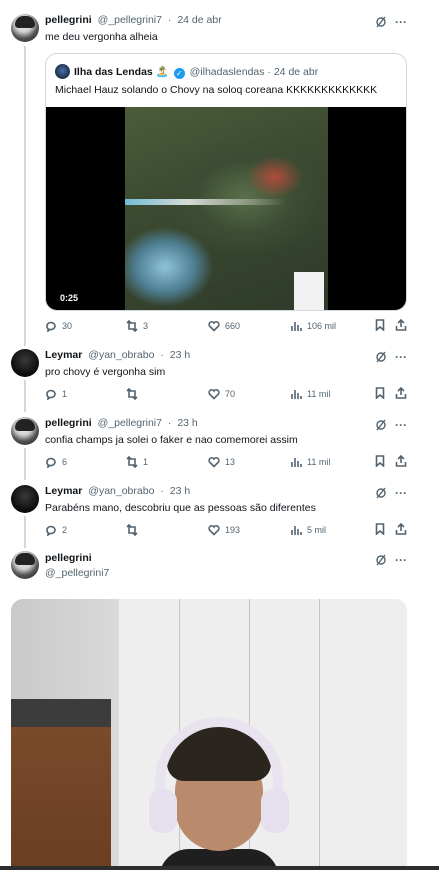 This screenshot has width=439, height=870. I want to click on retweet-button: 3, so click(137, 326).